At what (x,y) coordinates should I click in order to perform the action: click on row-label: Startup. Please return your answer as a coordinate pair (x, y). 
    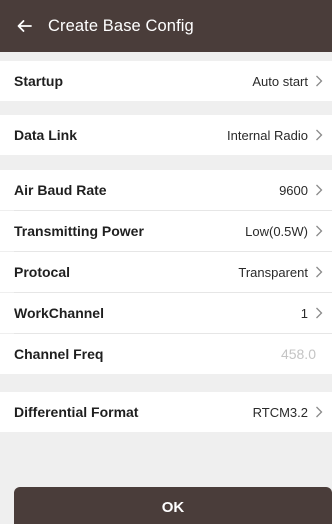
    Looking at the image, I should click on (38, 81).